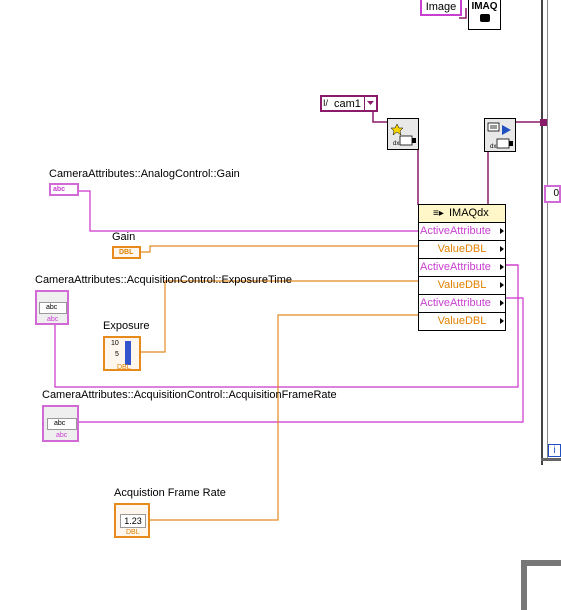  I want to click on exposure-scale-top: 10, so click(115, 343).